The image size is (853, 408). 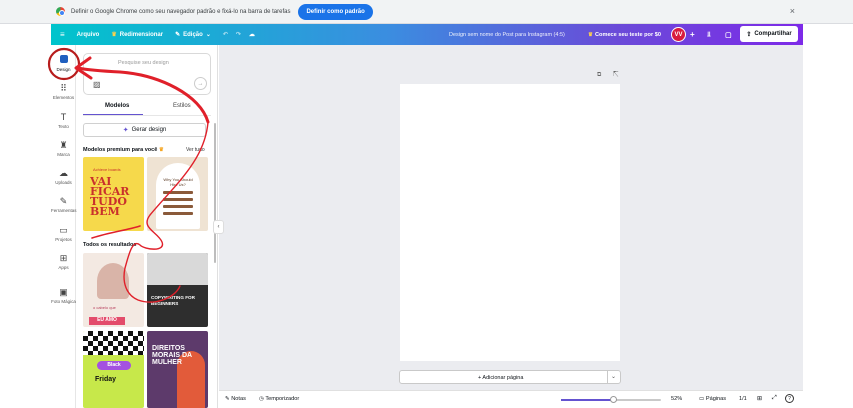 What do you see at coordinates (789, 398) in the screenshot?
I see `help-button: ?` at bounding box center [789, 398].